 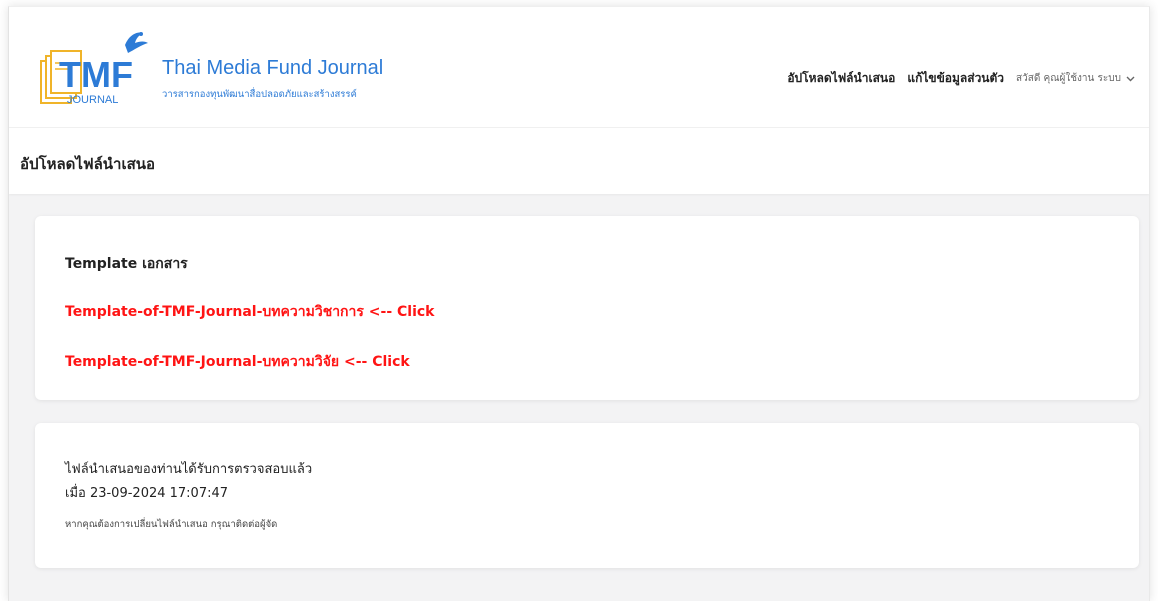 I want to click on user-menu: สวัสดี คุณผู้ใช้งาน ระบบ, so click(x=1075, y=78).